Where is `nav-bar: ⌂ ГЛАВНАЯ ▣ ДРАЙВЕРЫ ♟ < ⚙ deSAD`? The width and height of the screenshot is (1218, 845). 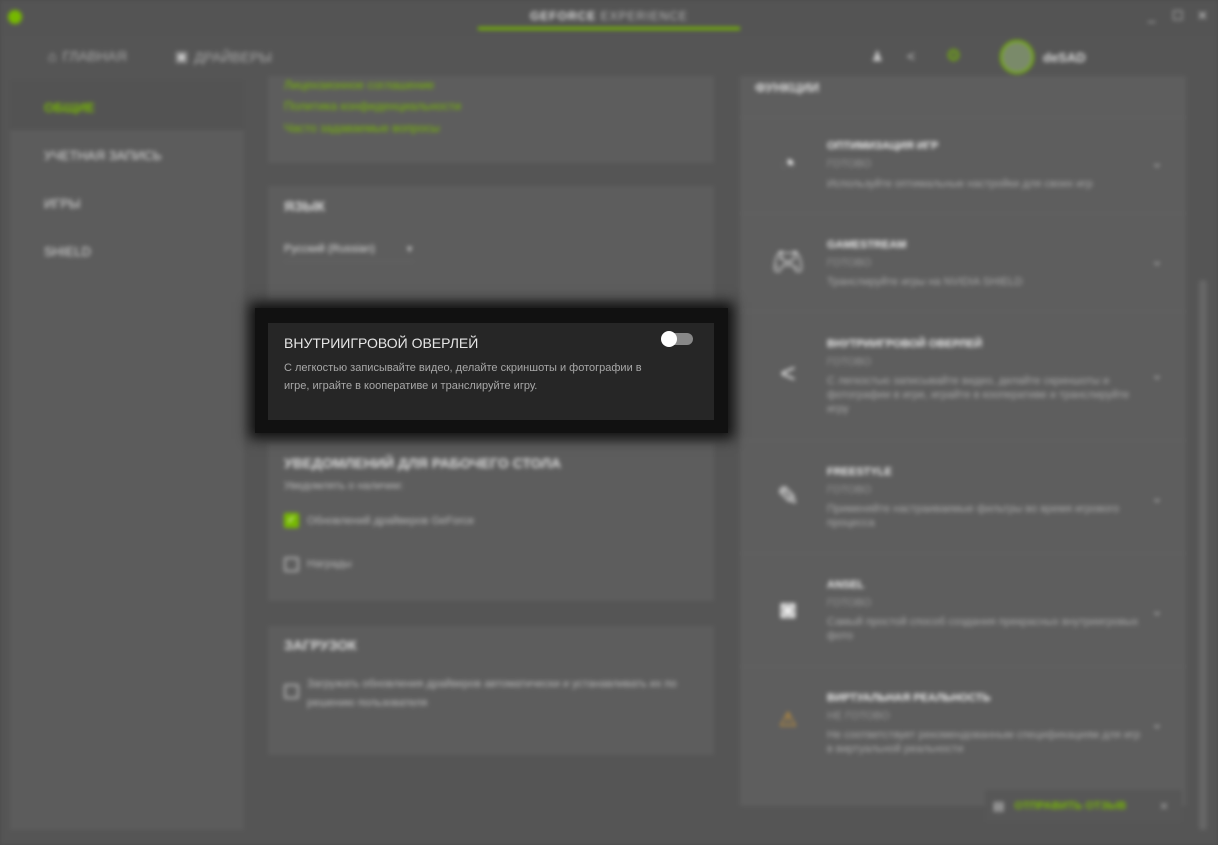 nav-bar: ⌂ ГЛАВНАЯ ▣ ДРАЙВЕРЫ ♟ < ⚙ deSAD is located at coordinates (609, 57).